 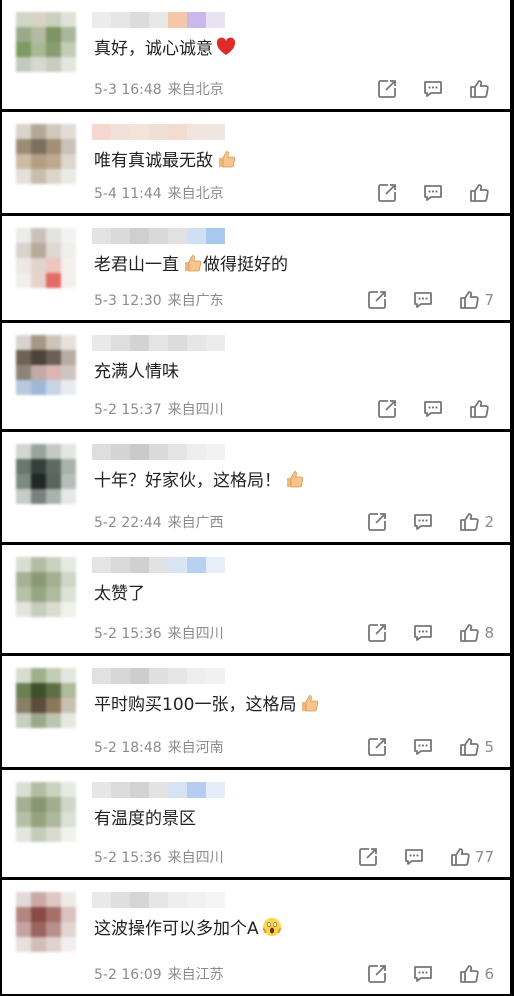 What do you see at coordinates (128, 194) in the screenshot?
I see `timestamp: 5-4 11:44` at bounding box center [128, 194].